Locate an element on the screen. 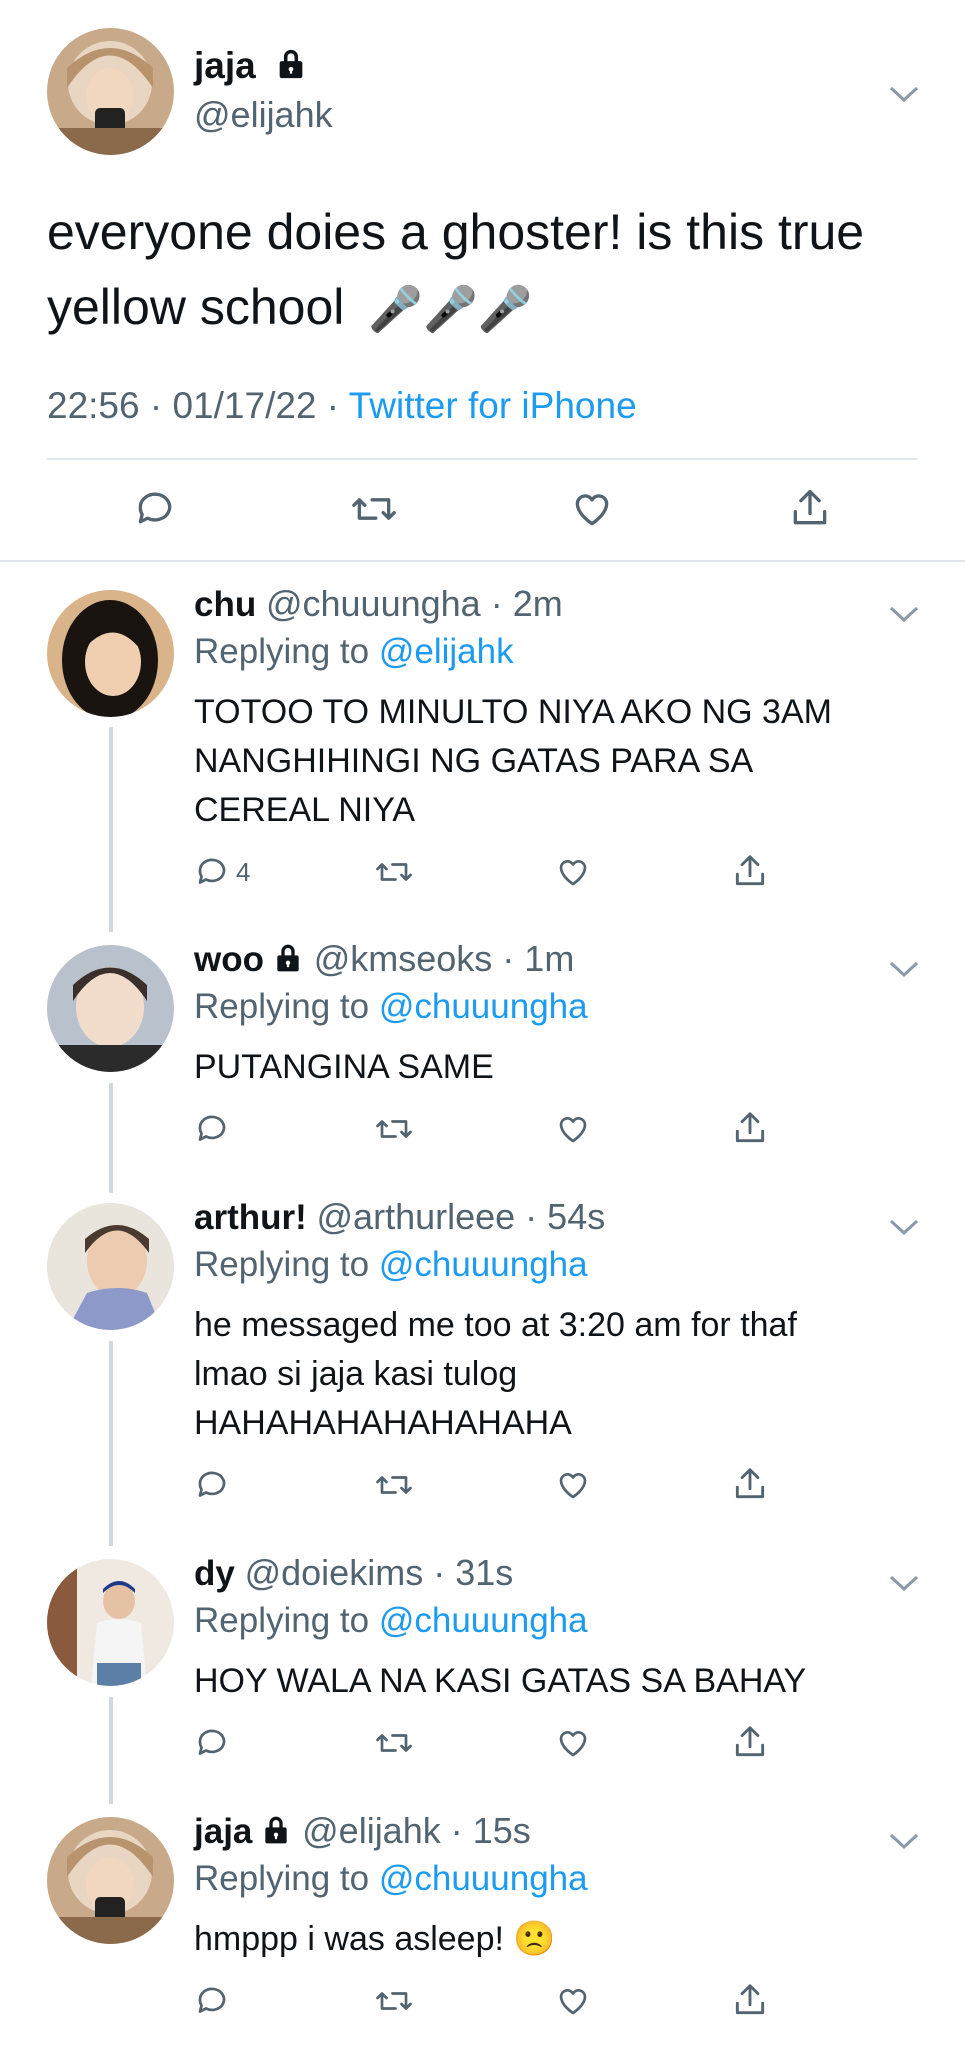  reply-icon: 4 is located at coordinates (229, 872).